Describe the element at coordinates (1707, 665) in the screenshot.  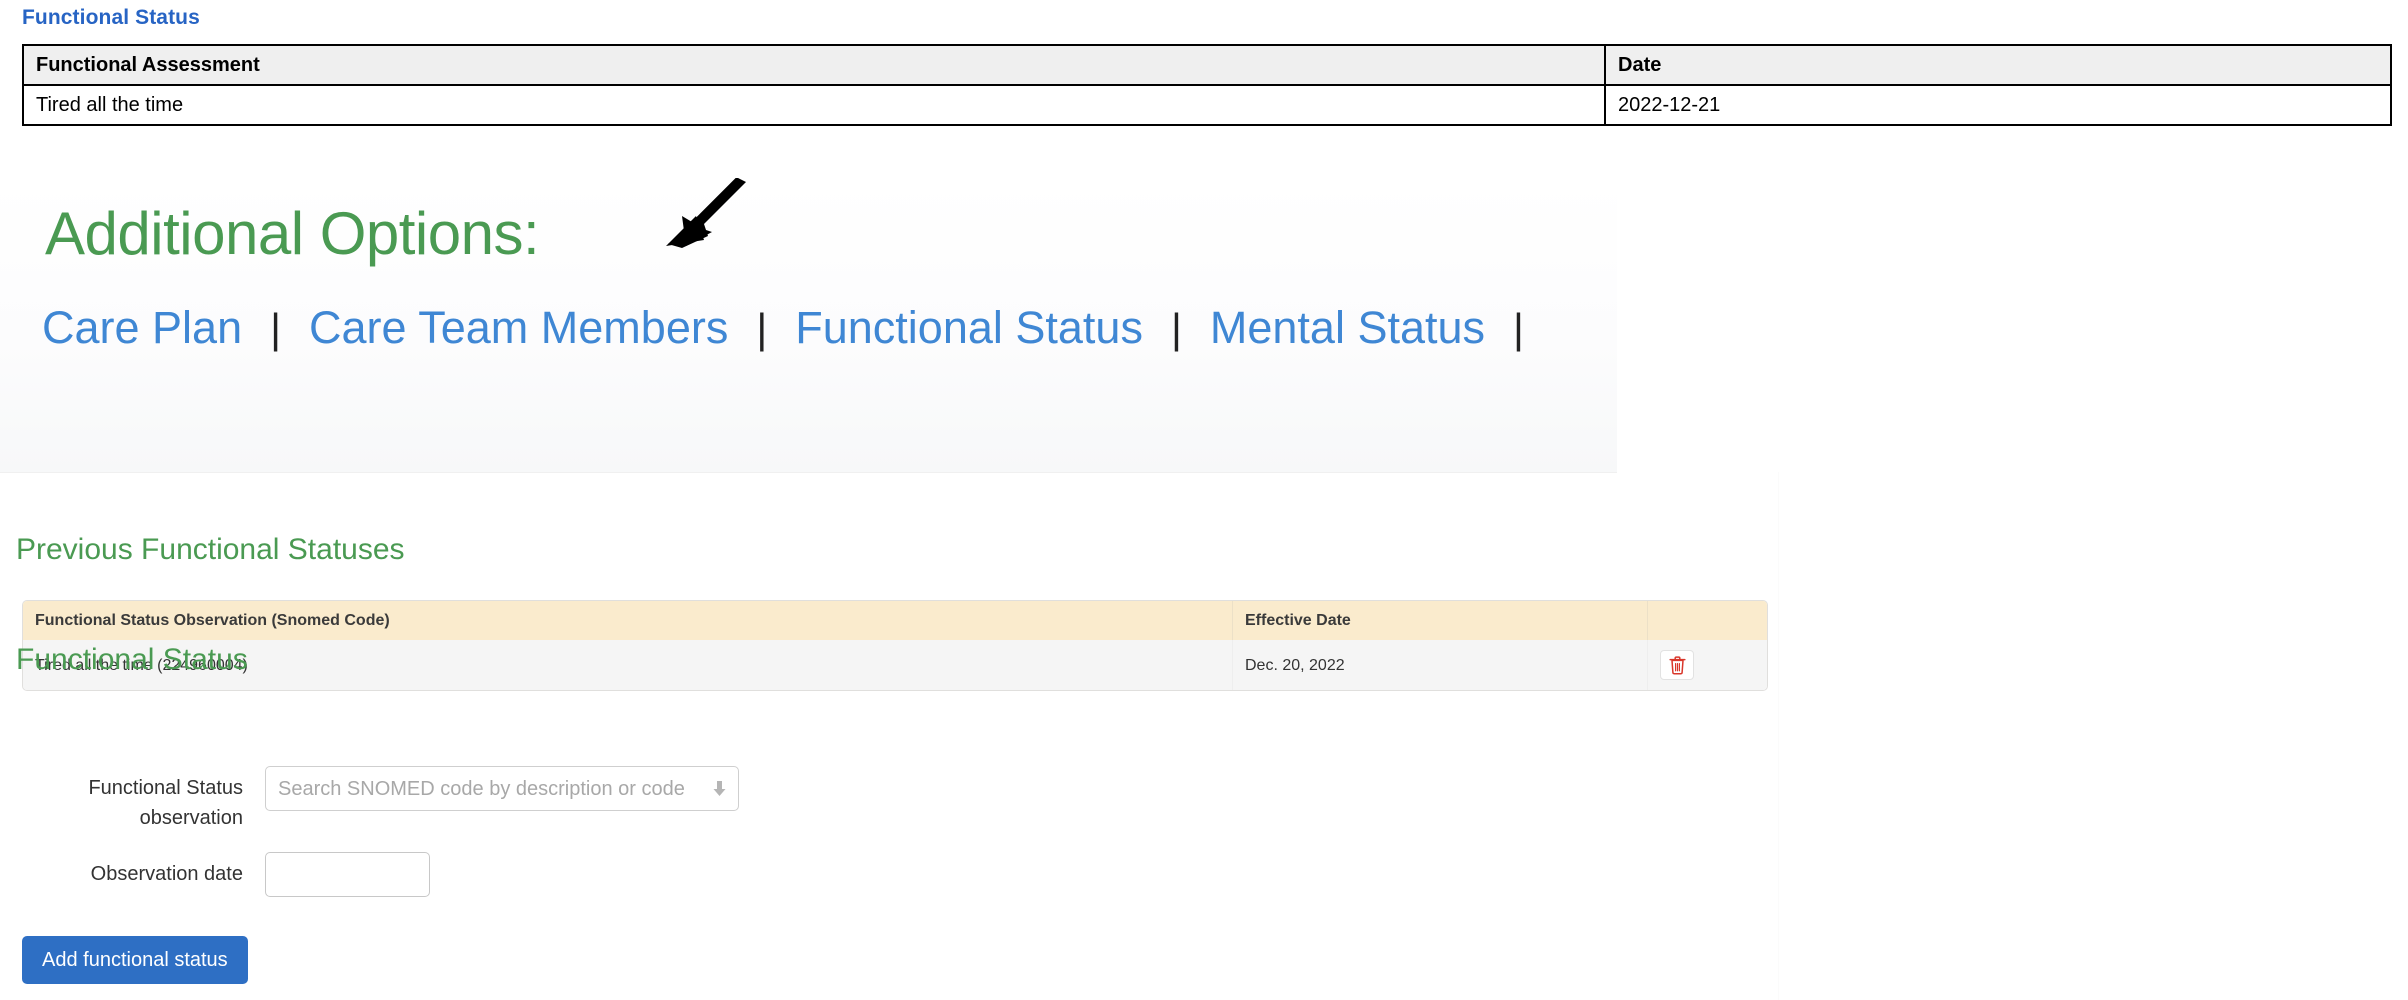
I see `cell-actions` at that location.